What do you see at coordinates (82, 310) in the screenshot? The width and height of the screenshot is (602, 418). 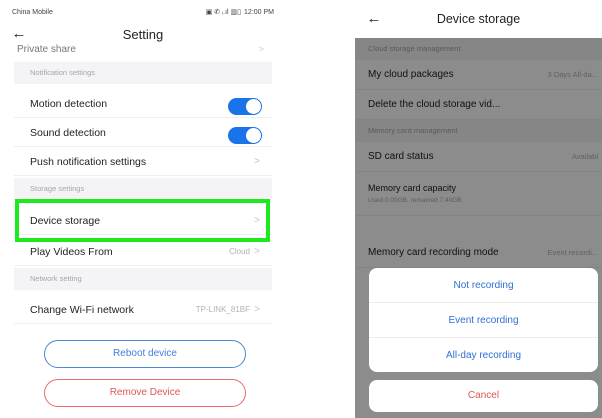 I see `change-wifi-label: Change Wi-Fi network` at bounding box center [82, 310].